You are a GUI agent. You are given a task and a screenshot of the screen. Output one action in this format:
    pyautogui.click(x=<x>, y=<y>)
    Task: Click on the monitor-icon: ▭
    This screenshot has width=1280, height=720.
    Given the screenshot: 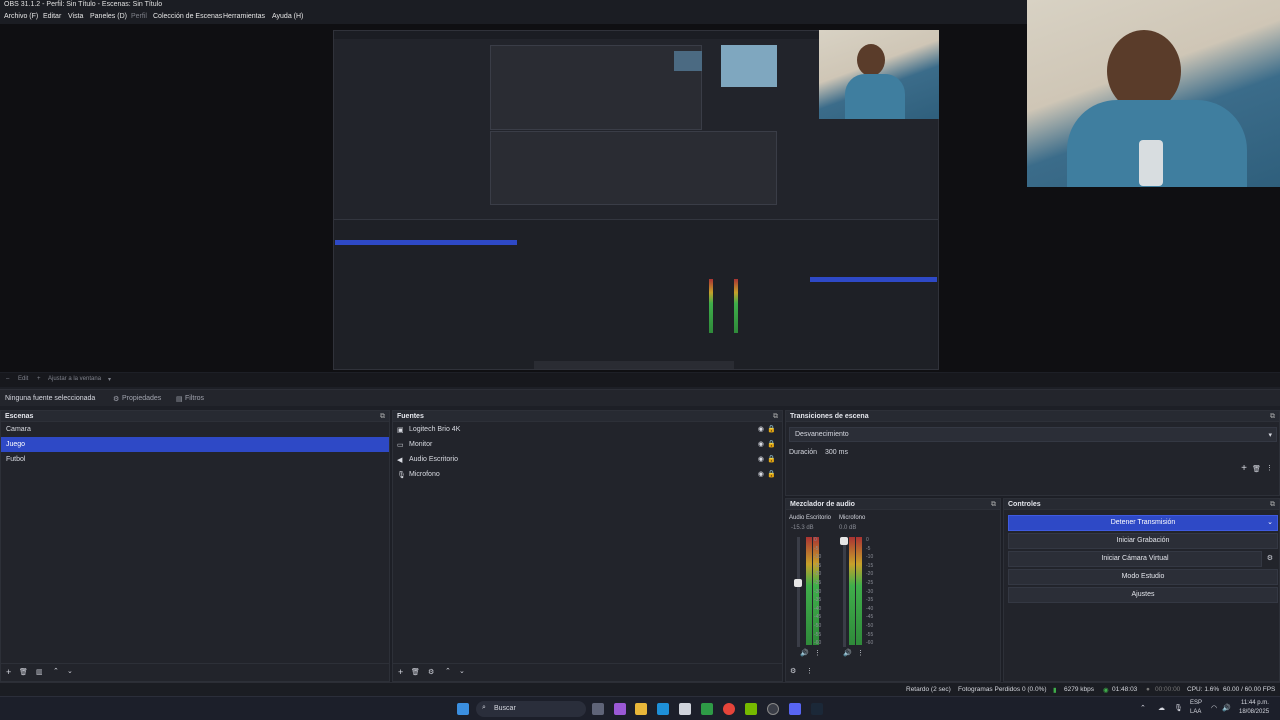 What is the action you would take?
    pyautogui.click(x=400, y=445)
    